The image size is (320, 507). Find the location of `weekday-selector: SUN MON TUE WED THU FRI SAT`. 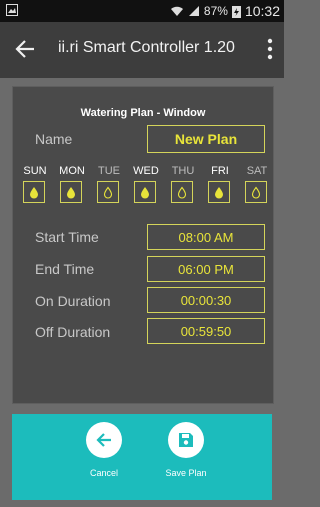

weekday-selector: SUN MON TUE WED THU FRI SAT is located at coordinates (146, 185).